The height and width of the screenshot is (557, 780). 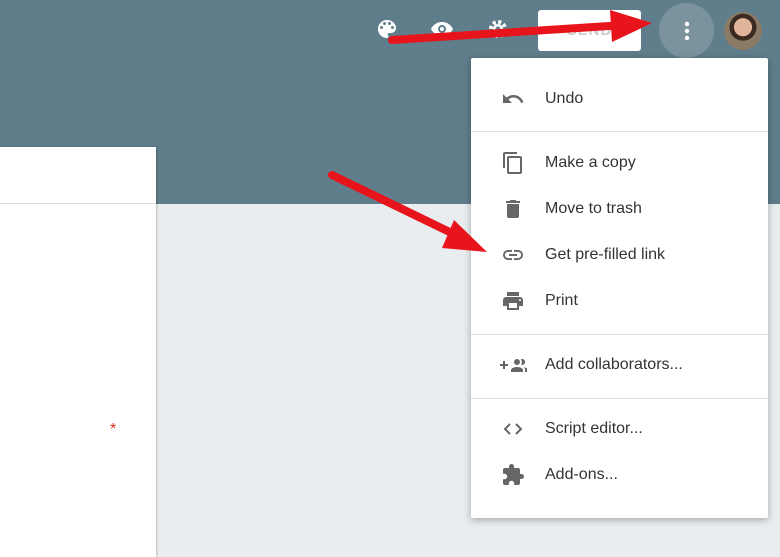 What do you see at coordinates (619, 99) in the screenshot?
I see `menu-item-undo: Undo` at bounding box center [619, 99].